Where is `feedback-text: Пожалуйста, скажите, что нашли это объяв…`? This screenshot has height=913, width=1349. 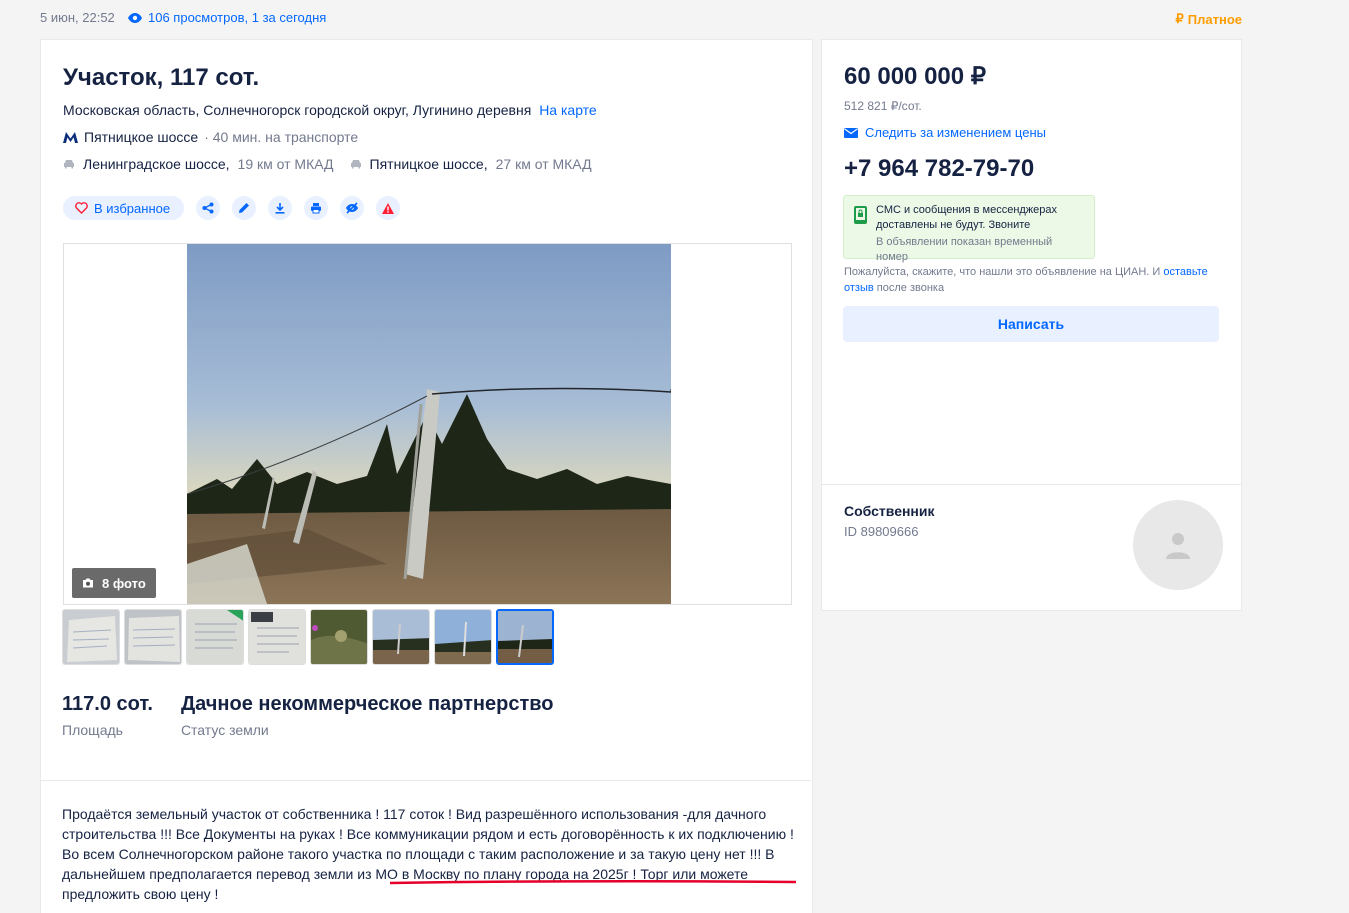 feedback-text: Пожалуйста, скажите, что нашли это объяв… is located at coordinates (1002, 272).